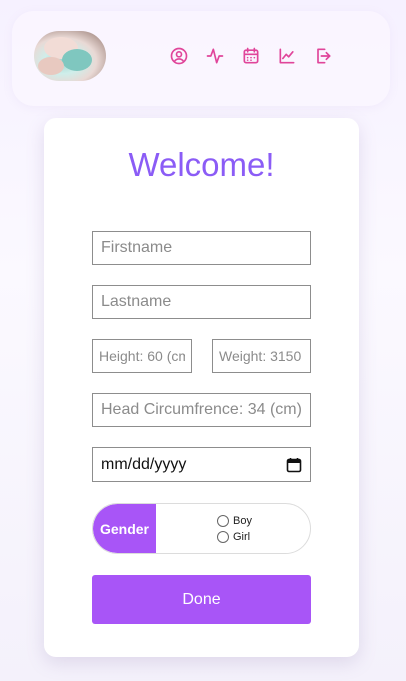 Image resolution: width=406 pixels, height=681 pixels. I want to click on logout-icon, so click(323, 56).